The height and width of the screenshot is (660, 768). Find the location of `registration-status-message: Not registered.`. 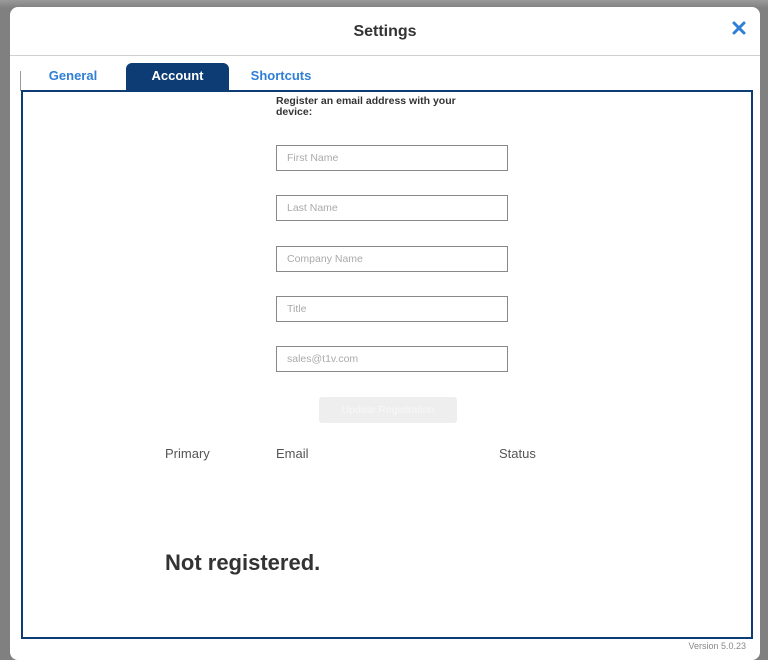

registration-status-message: Not registered. is located at coordinates (243, 562).